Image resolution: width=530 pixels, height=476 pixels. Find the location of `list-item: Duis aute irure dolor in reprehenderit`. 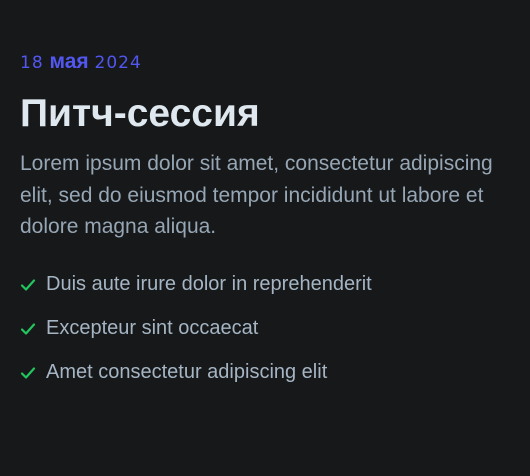

list-item: Duis aute irure dolor in reprehenderit is located at coordinates (270, 285).